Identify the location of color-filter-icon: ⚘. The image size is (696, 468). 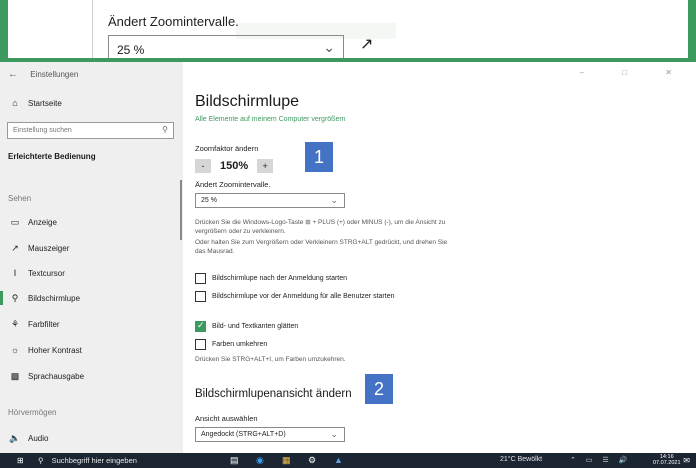
(15, 324).